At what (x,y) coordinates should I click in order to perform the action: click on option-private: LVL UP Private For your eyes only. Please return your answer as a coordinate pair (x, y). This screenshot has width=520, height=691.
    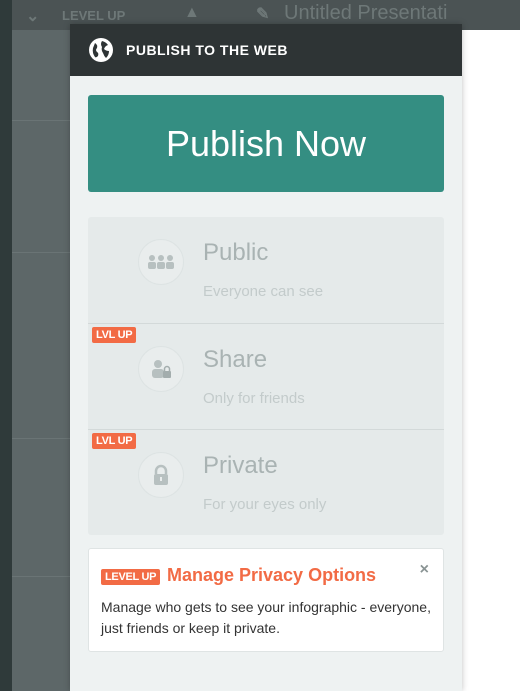
    Looking at the image, I should click on (266, 483).